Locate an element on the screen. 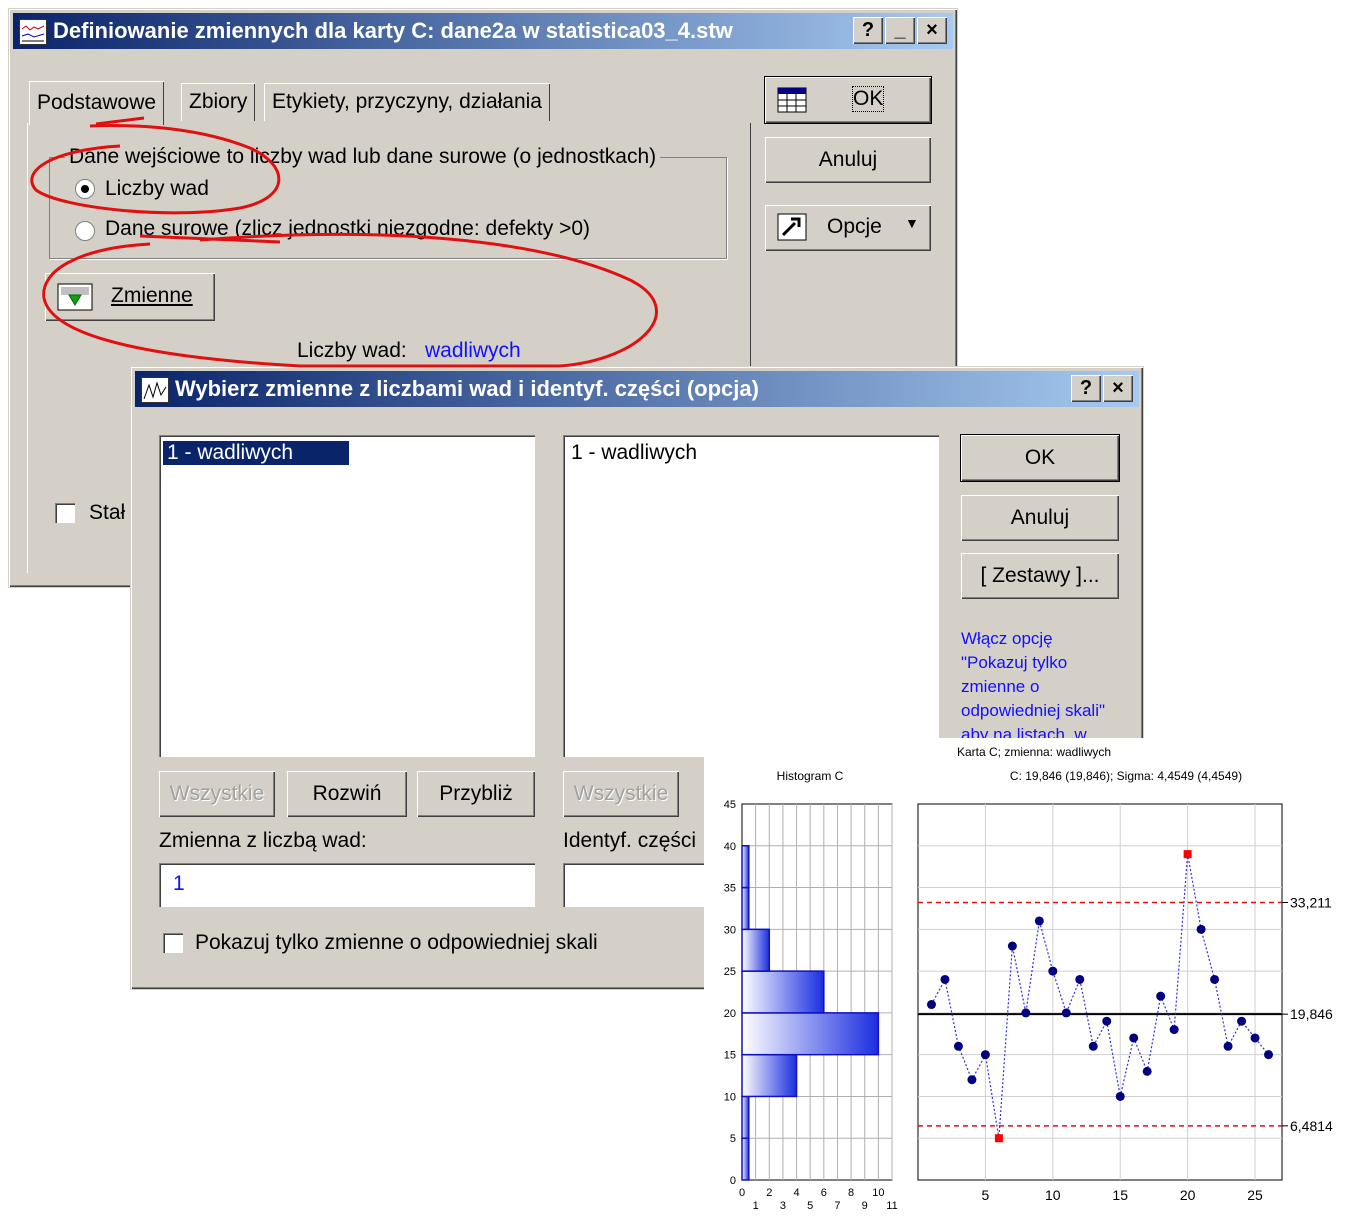 The width and height of the screenshot is (1368, 1226). control-x-tick: 5 is located at coordinates (986, 1195).